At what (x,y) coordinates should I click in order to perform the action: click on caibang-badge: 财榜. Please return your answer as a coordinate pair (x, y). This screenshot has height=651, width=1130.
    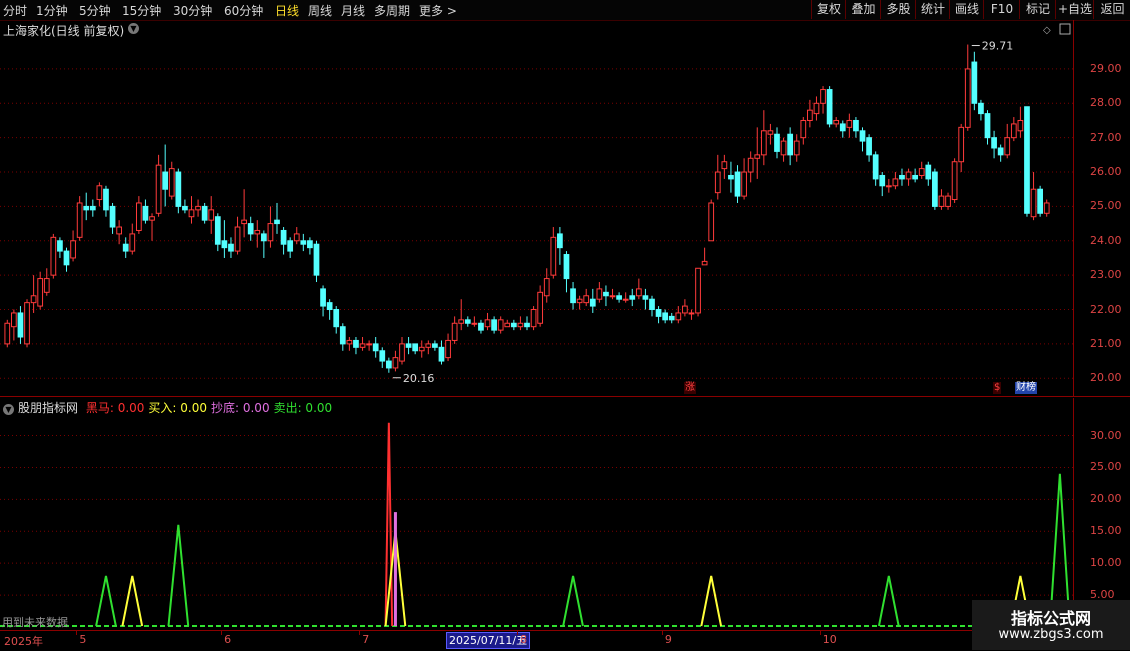
    Looking at the image, I should click on (1026, 388).